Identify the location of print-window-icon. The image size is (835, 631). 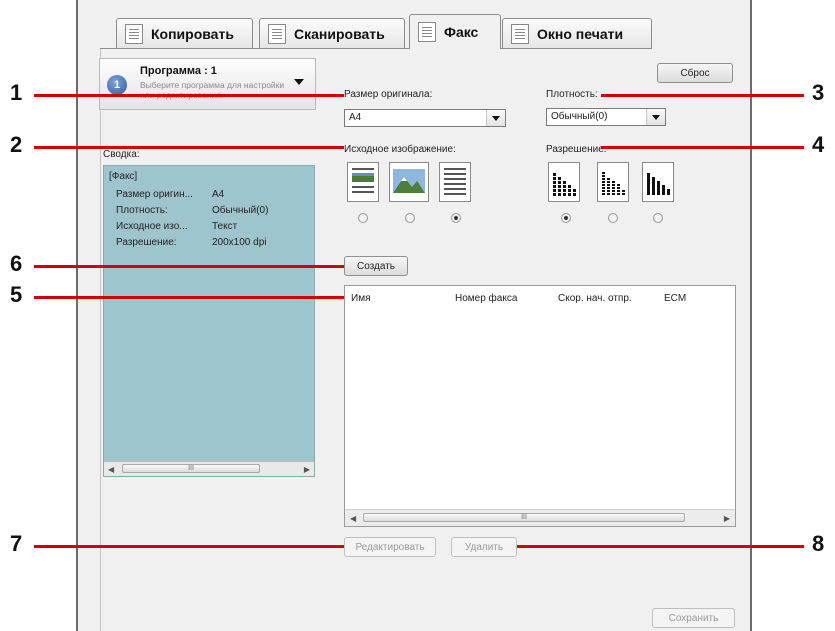
(520, 33).